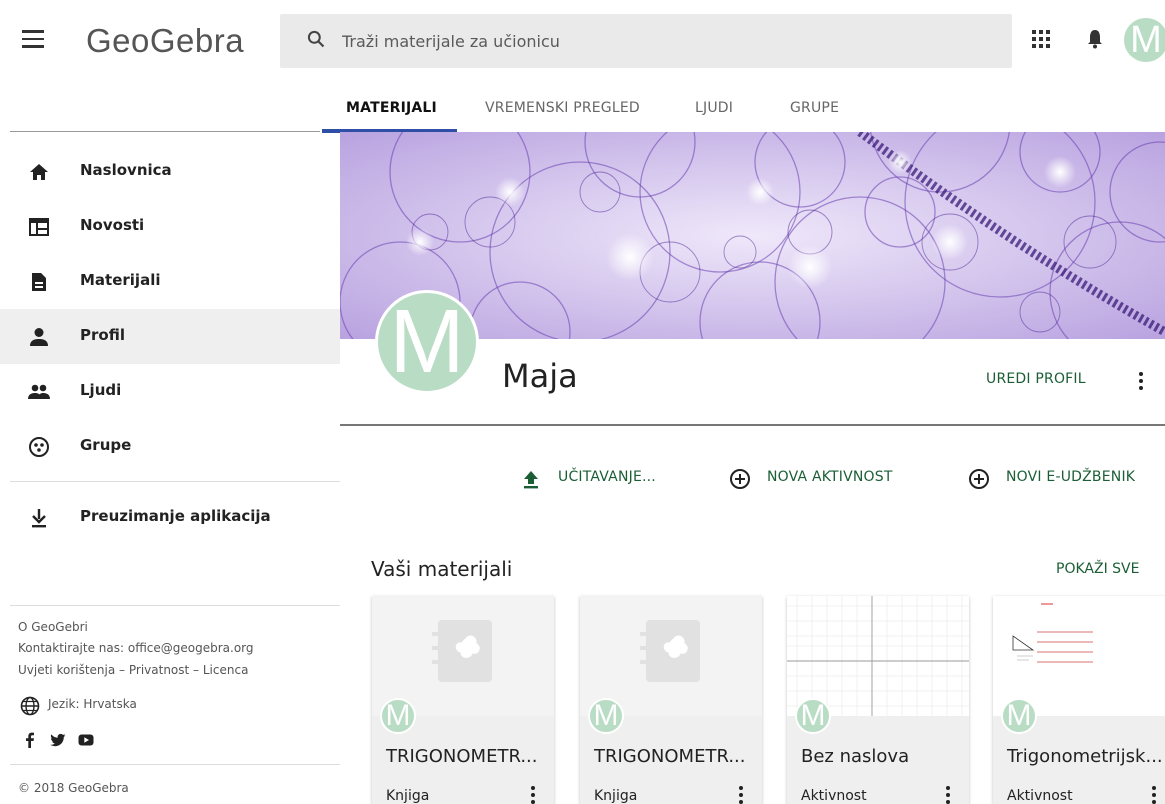 This screenshot has height=804, width=1165. I want to click on sidebar-item-ljudi: Ljudi, so click(170, 391).